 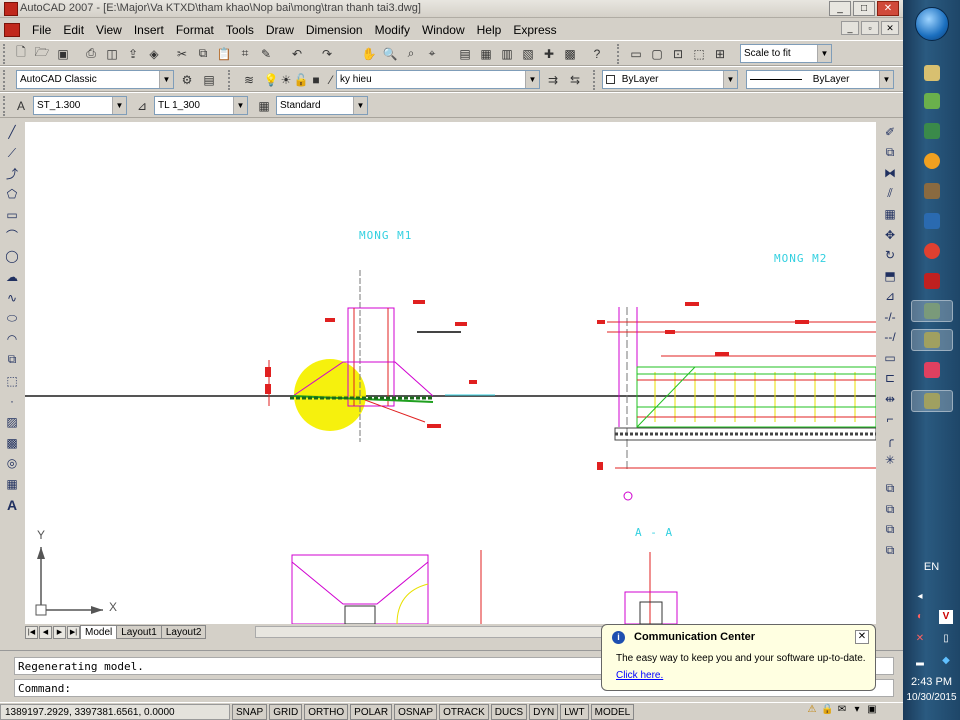 What do you see at coordinates (931, 697) in the screenshot?
I see `clock-date: 10/30/2015` at bounding box center [931, 697].